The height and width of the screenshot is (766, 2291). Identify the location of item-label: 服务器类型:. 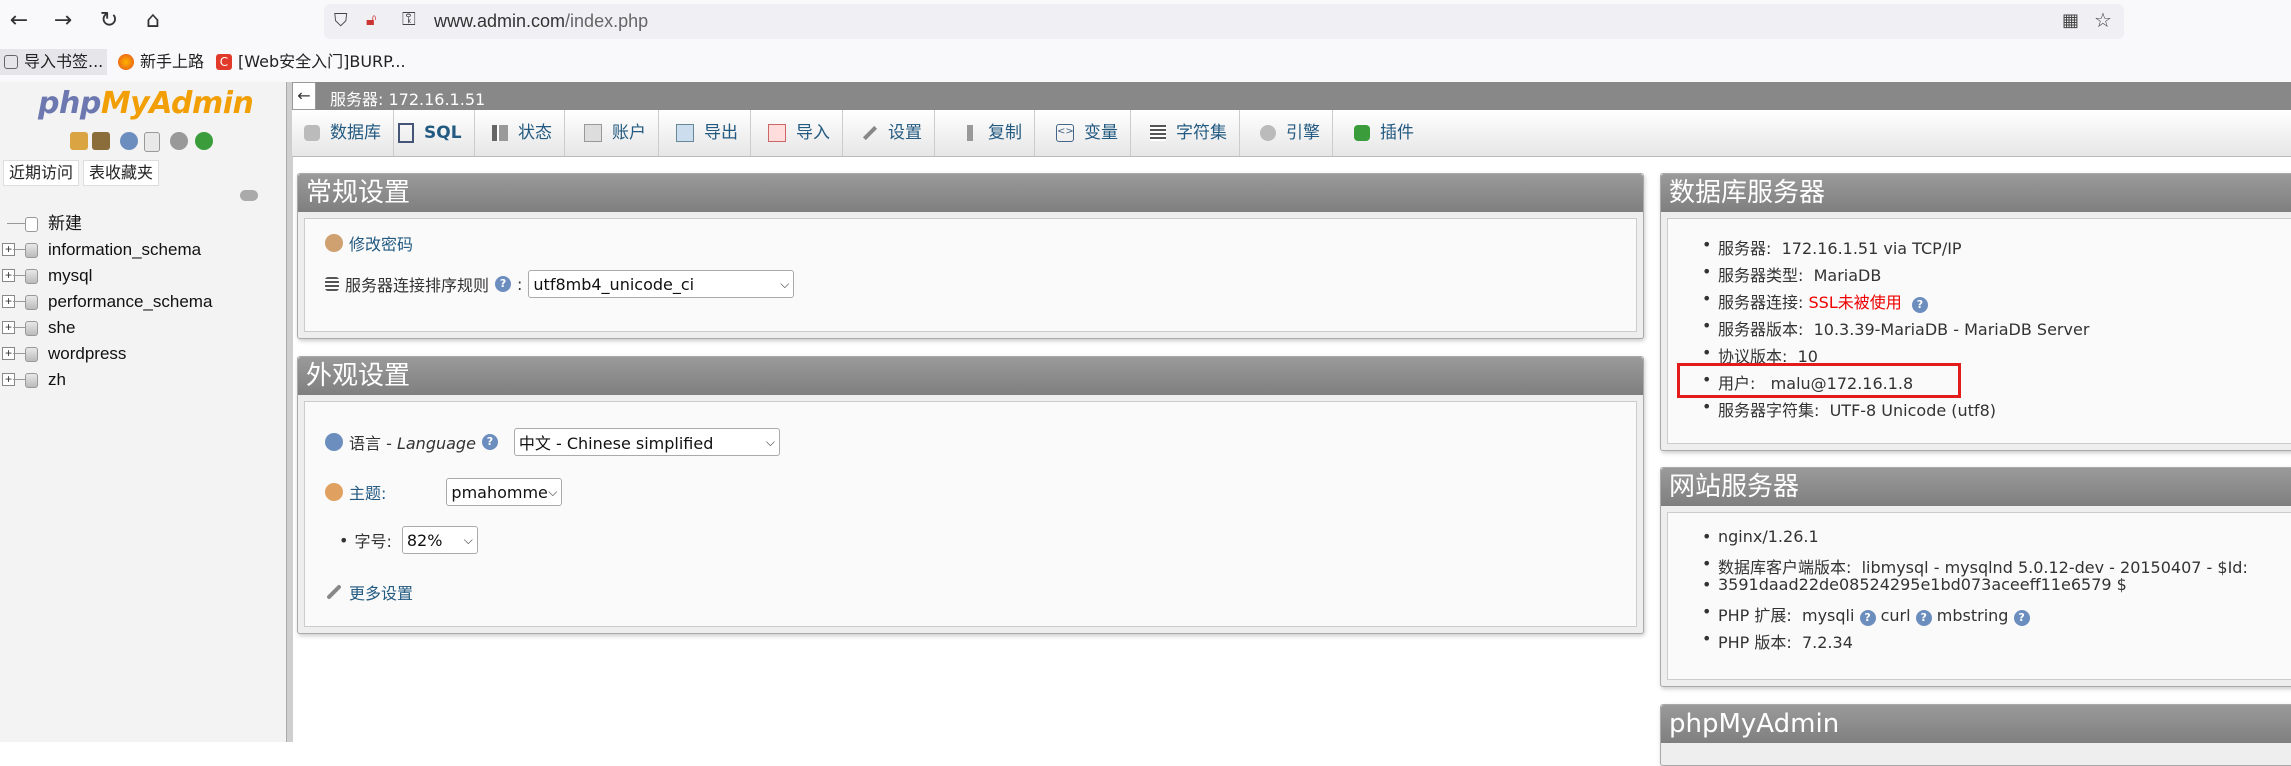
(1761, 275).